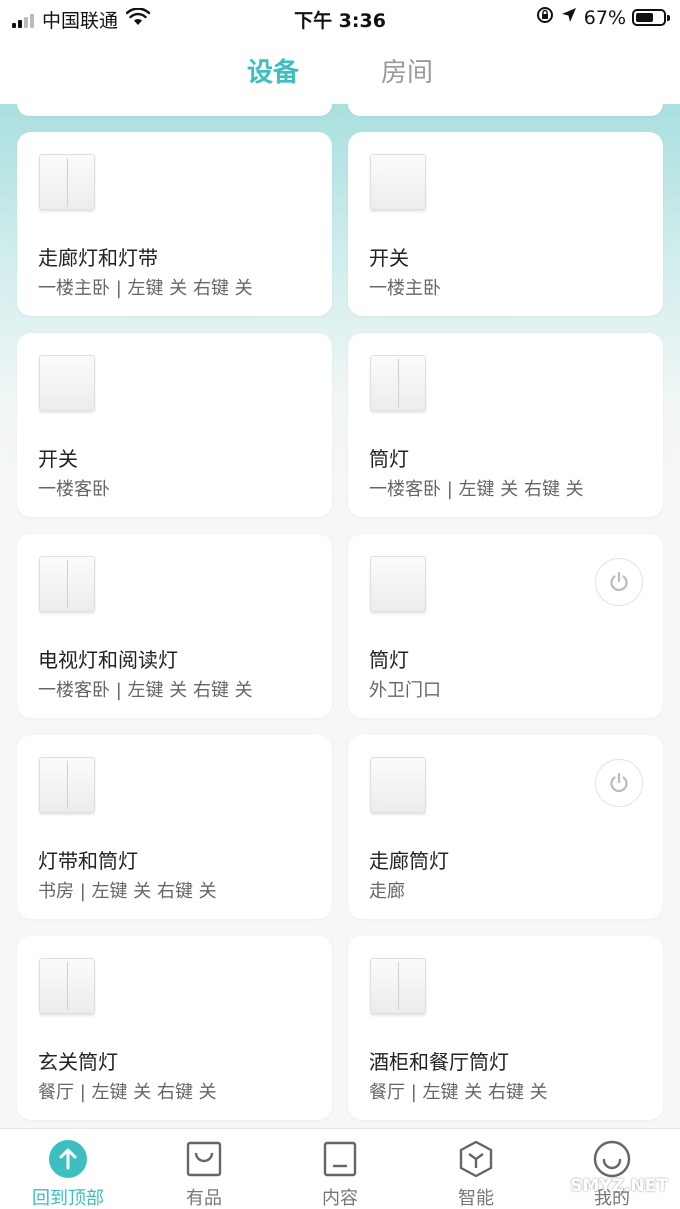 Image resolution: width=680 pixels, height=1209 pixels. Describe the element at coordinates (78, 1062) in the screenshot. I see `device-name: 玄关筒灯` at that location.